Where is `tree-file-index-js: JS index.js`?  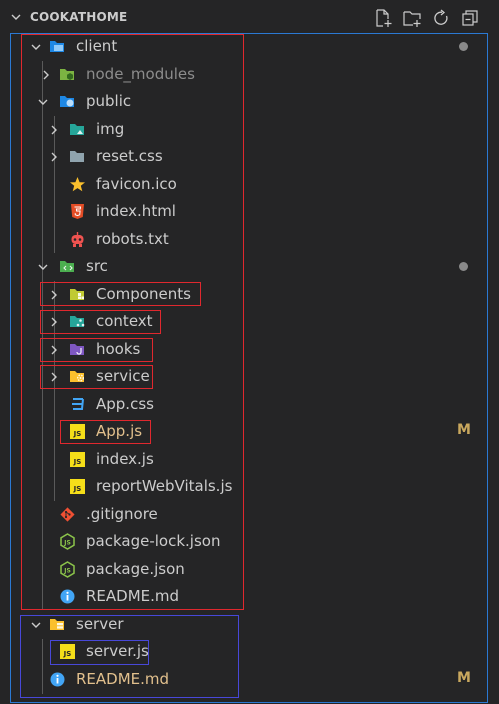
tree-file-index-js: JS index.js is located at coordinates (249, 459).